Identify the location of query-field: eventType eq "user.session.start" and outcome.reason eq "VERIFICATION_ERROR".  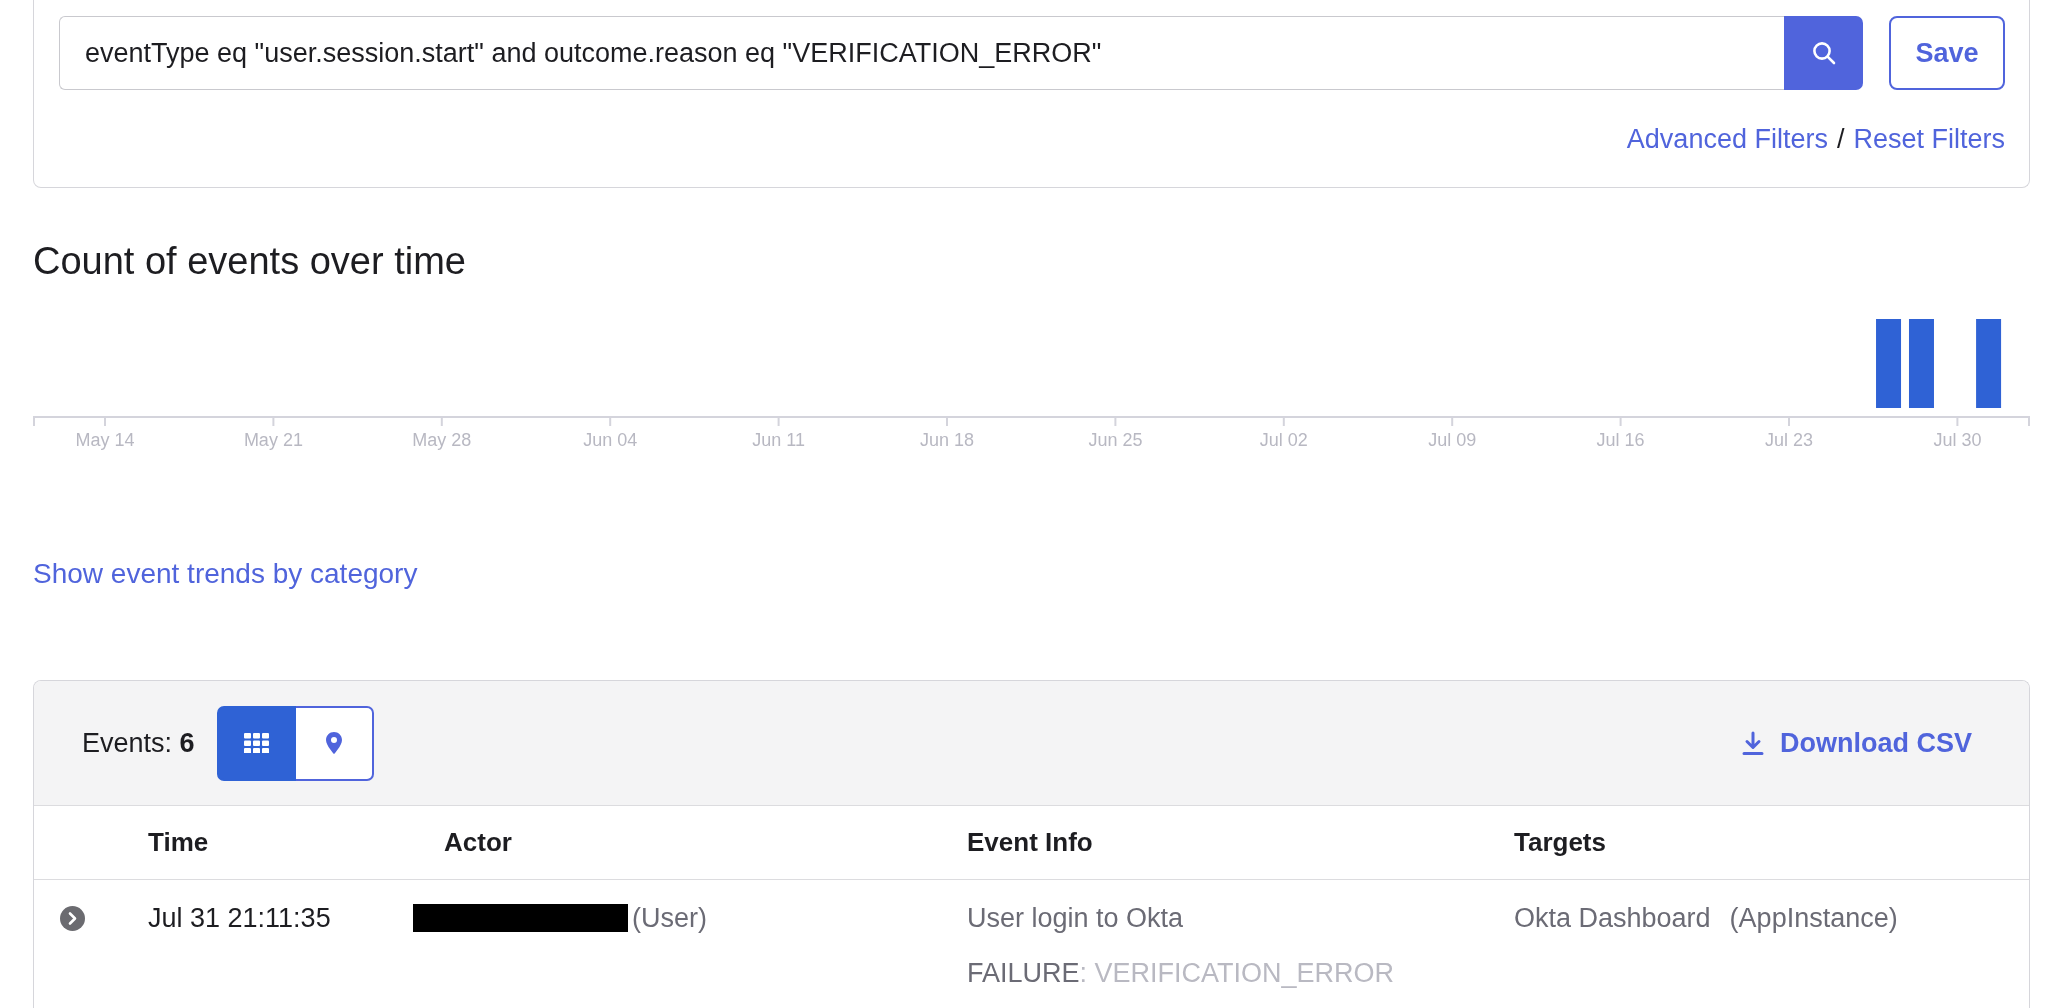
(921, 53).